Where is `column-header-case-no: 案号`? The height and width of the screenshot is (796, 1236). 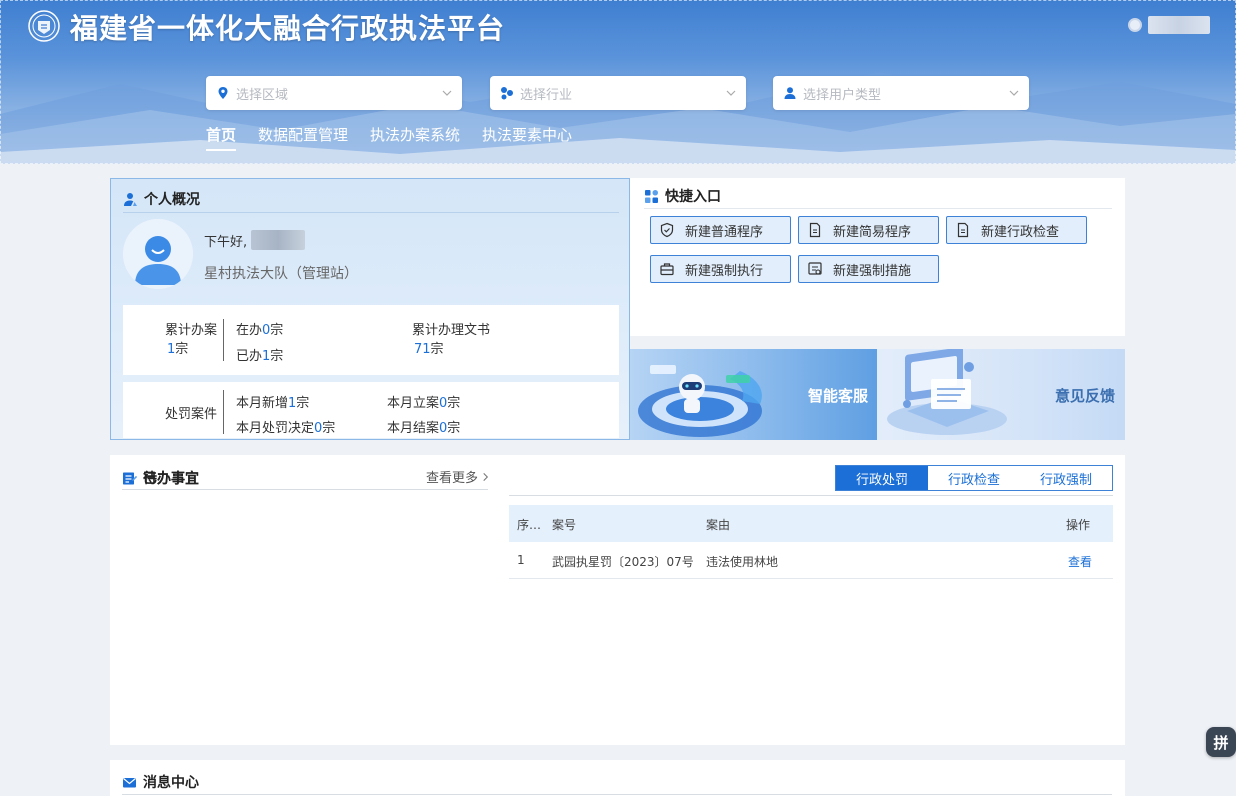 column-header-case-no: 案号 is located at coordinates (564, 525).